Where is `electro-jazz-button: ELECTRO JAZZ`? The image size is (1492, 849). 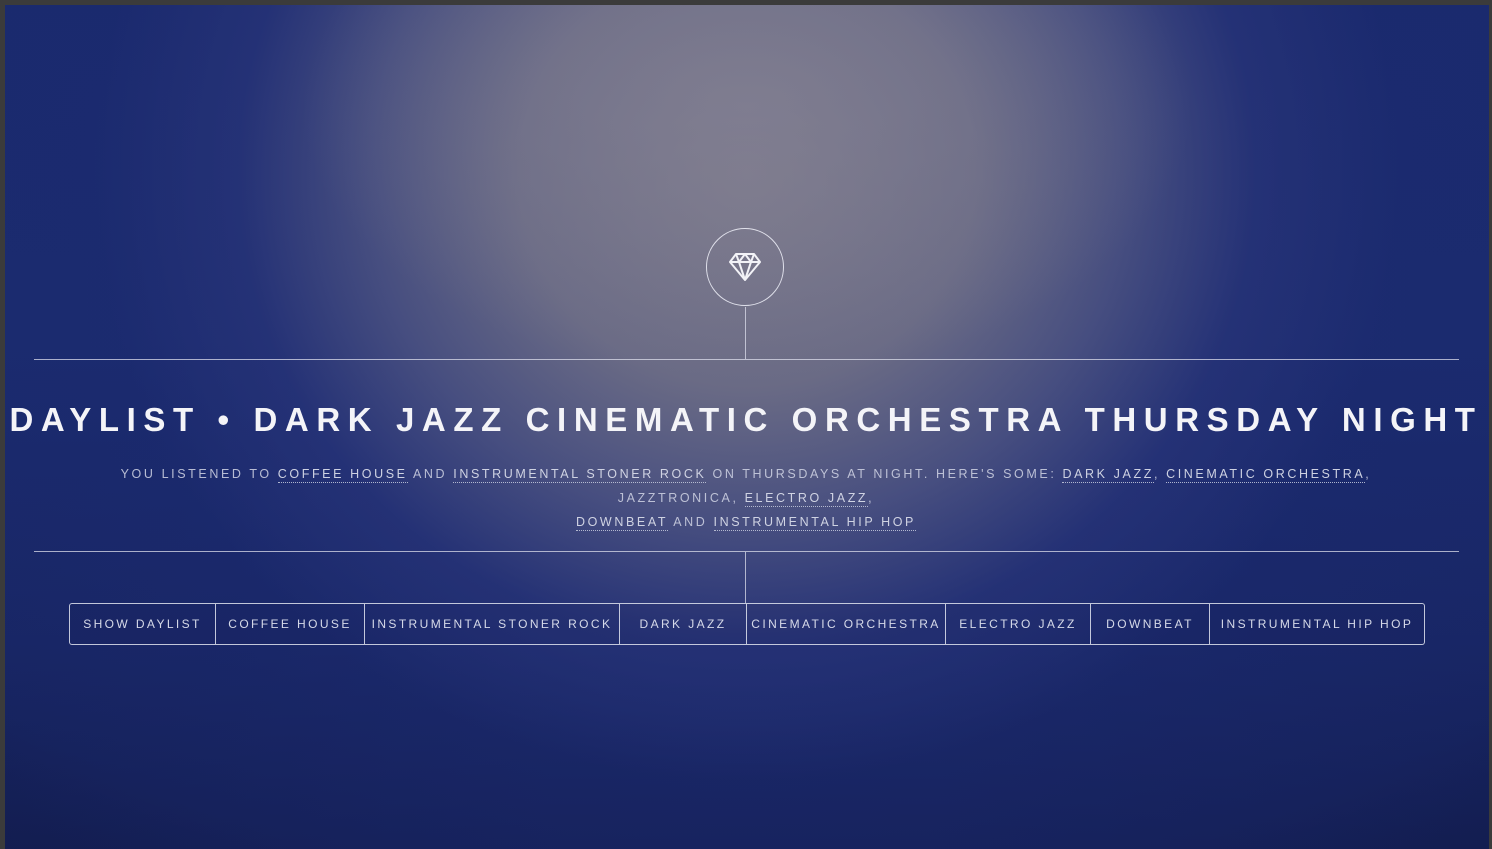 electro-jazz-button: ELECTRO JAZZ is located at coordinates (1018, 624).